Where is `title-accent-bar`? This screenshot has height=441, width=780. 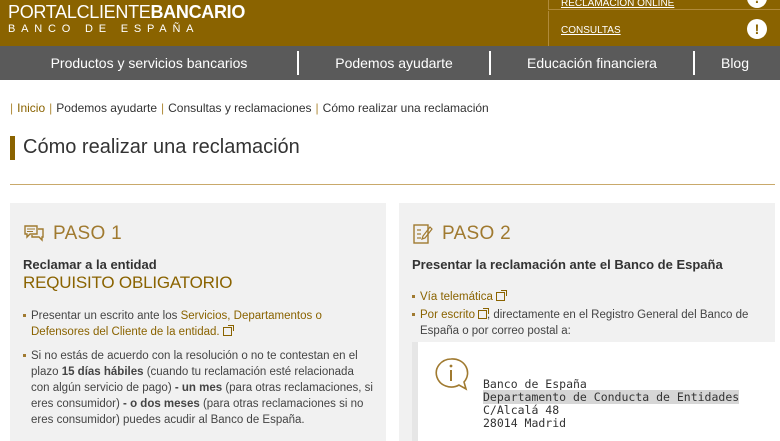
title-accent-bar is located at coordinates (12, 148).